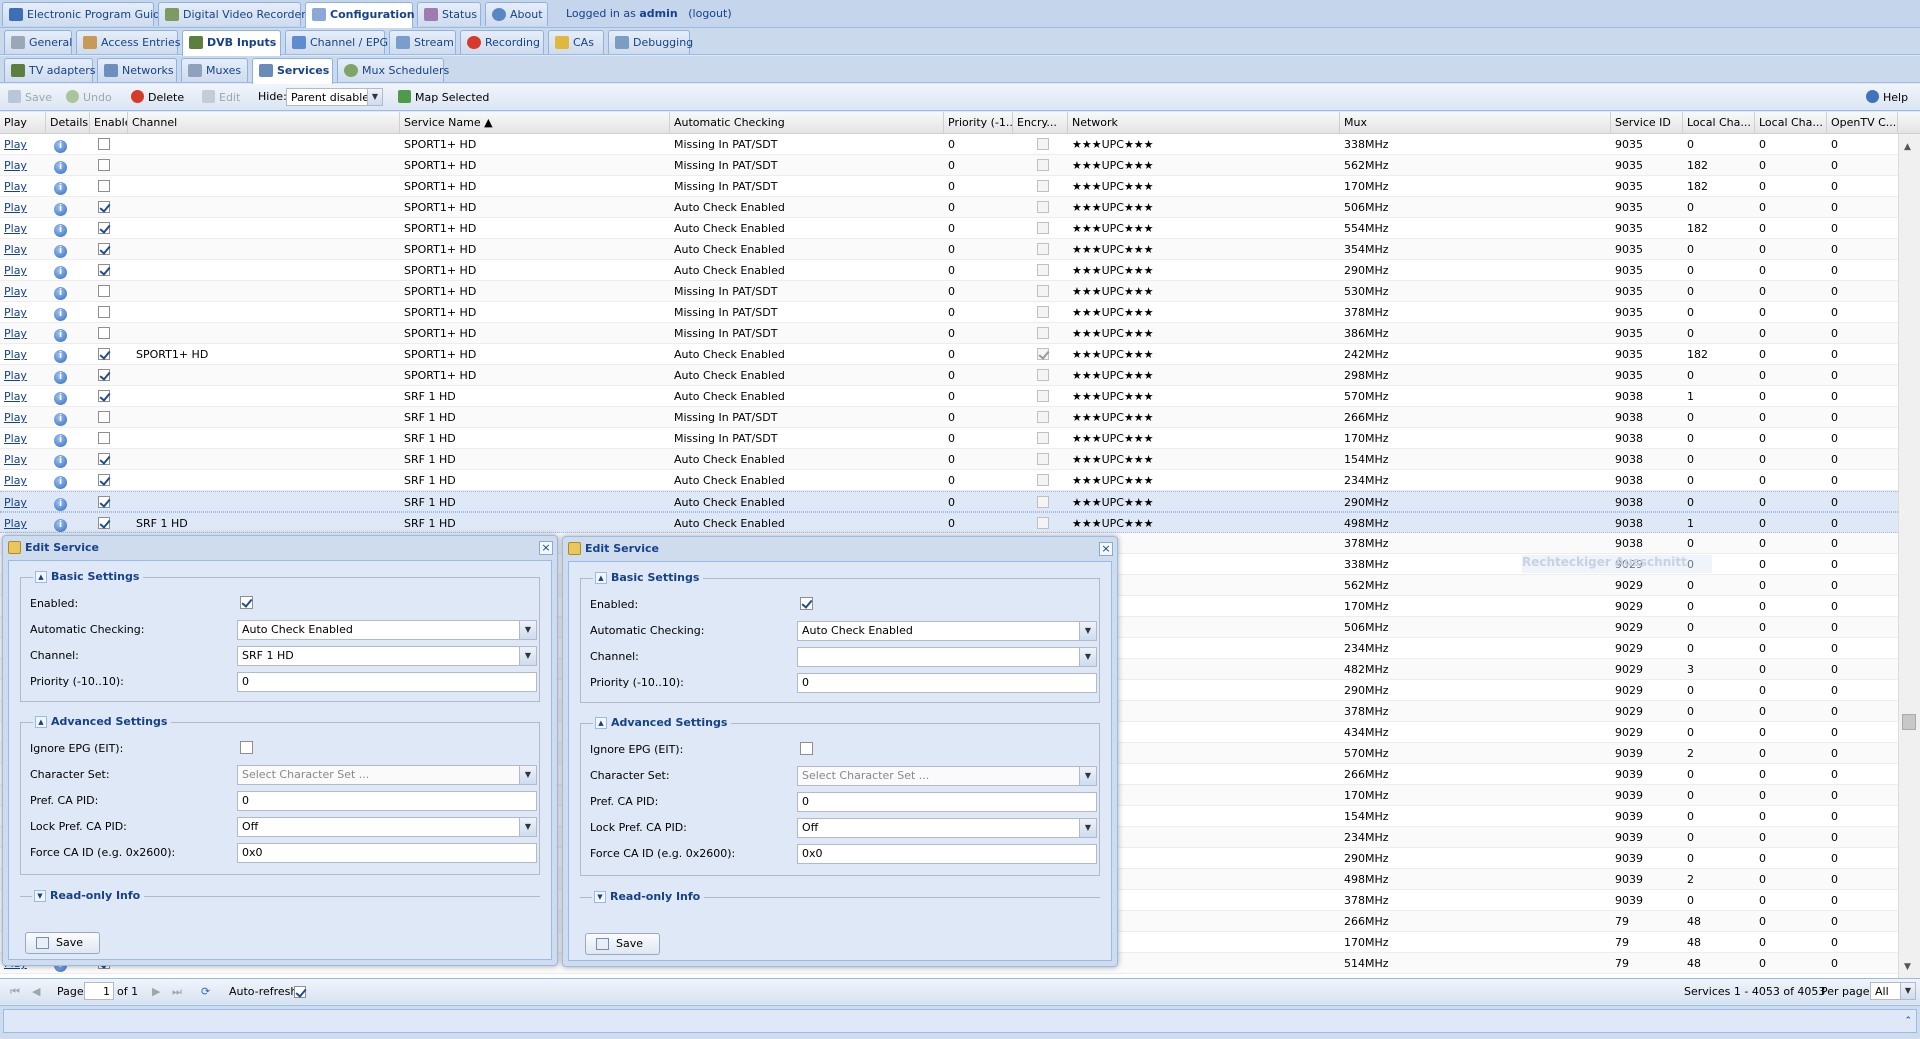 This screenshot has width=1920, height=1039. What do you see at coordinates (231, 43) in the screenshot?
I see `tab-dvb-inputs: DVB Inputs` at bounding box center [231, 43].